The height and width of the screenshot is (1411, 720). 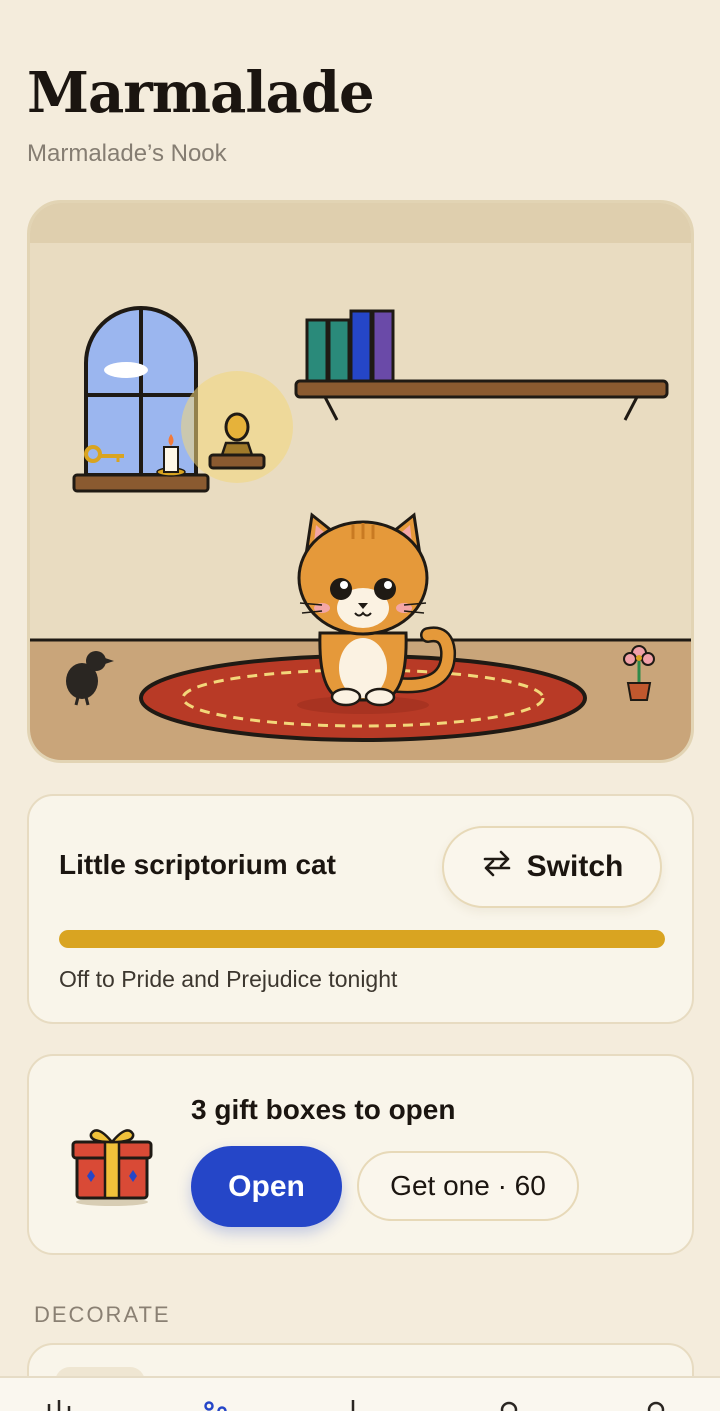 I want to click on shop-icon, so click(x=353, y=1405).